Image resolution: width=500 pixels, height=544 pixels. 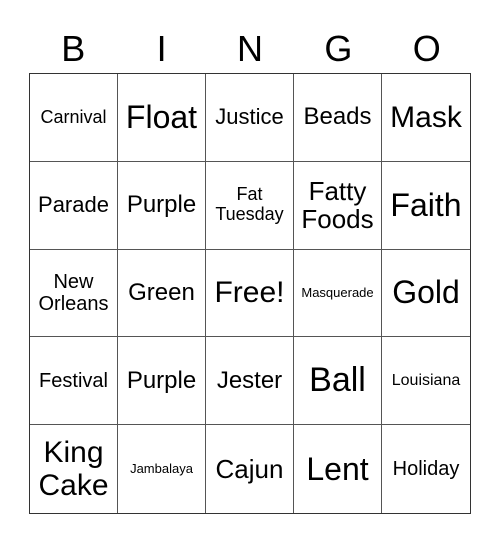 I want to click on header-letter-n: N, so click(x=249, y=48).